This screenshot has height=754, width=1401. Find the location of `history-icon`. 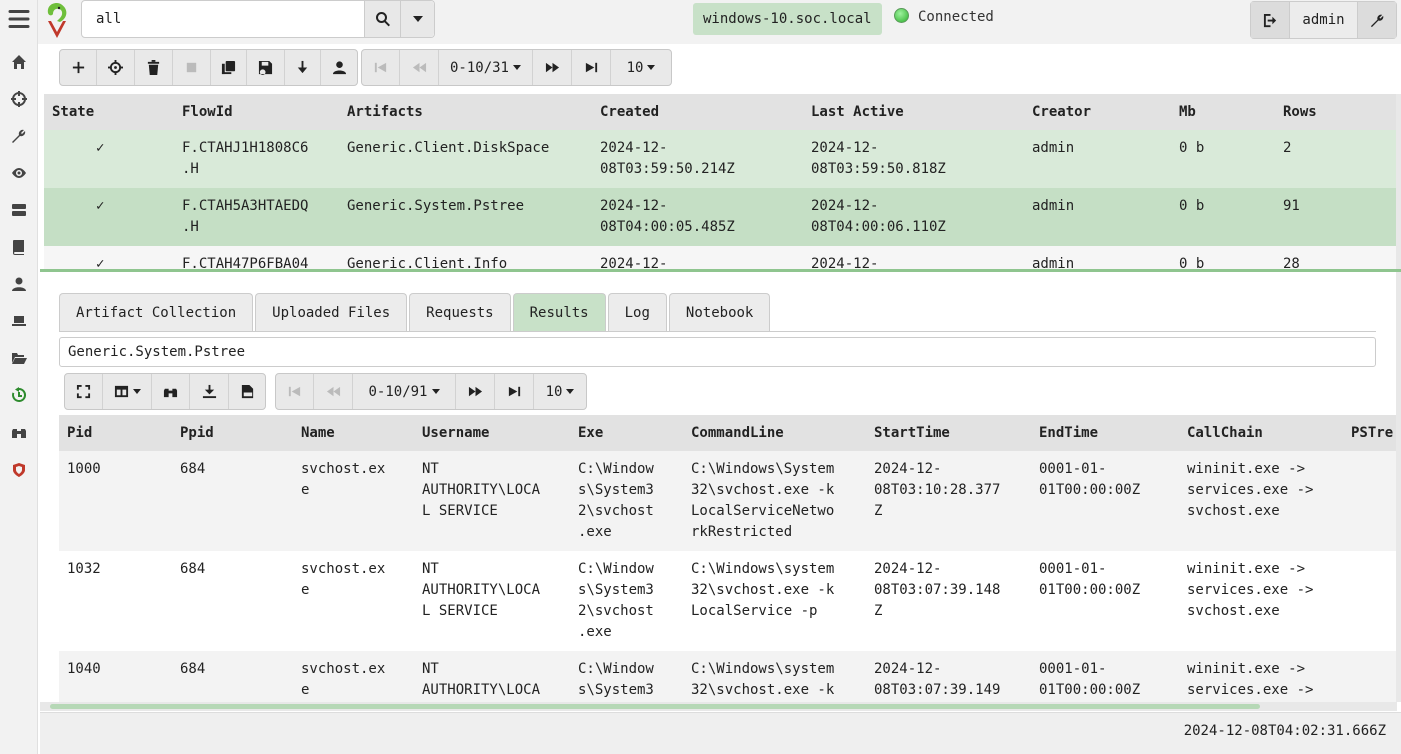

history-icon is located at coordinates (19, 395).